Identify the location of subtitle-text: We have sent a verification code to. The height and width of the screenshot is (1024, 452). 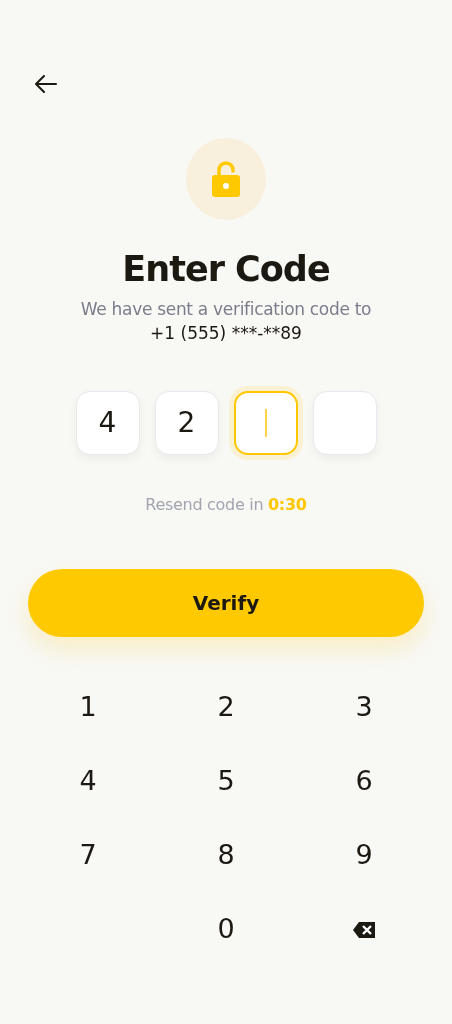
(226, 309).